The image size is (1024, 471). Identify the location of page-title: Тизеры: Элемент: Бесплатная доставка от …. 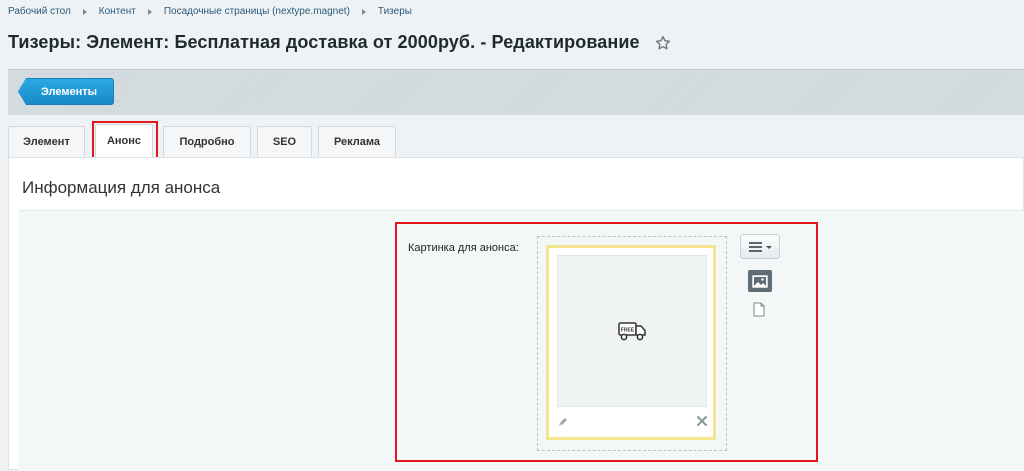
(324, 42).